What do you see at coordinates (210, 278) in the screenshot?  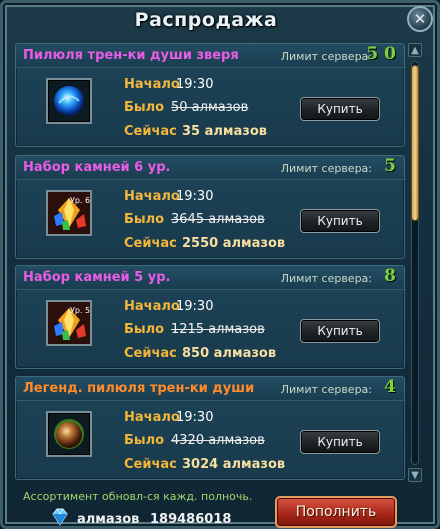 I see `item-header: Набор камней 5 ур. Лимит сервера: 8` at bounding box center [210, 278].